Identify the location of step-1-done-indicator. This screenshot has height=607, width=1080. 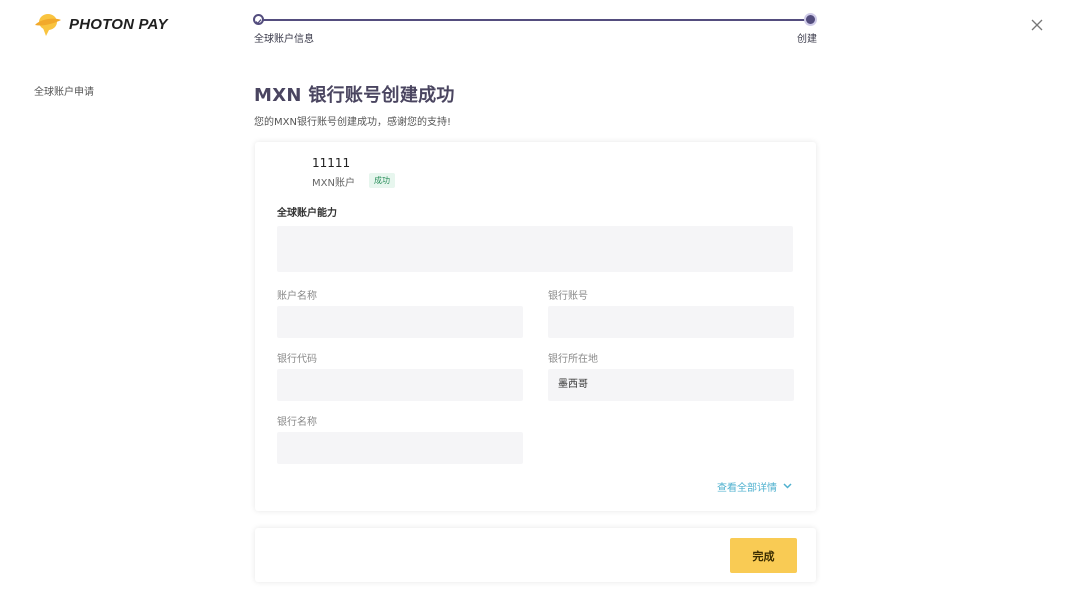
(258, 19).